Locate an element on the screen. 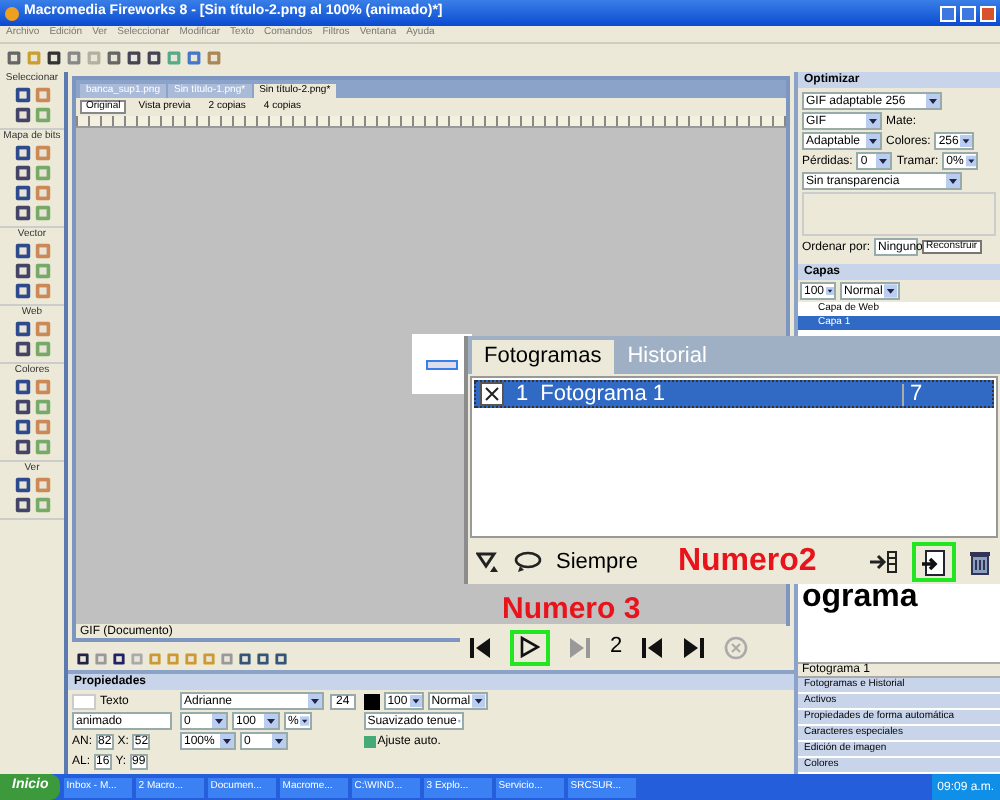 Image resolution: width=1000 pixels, height=800 pixels. maximize-button is located at coordinates (968, 13).